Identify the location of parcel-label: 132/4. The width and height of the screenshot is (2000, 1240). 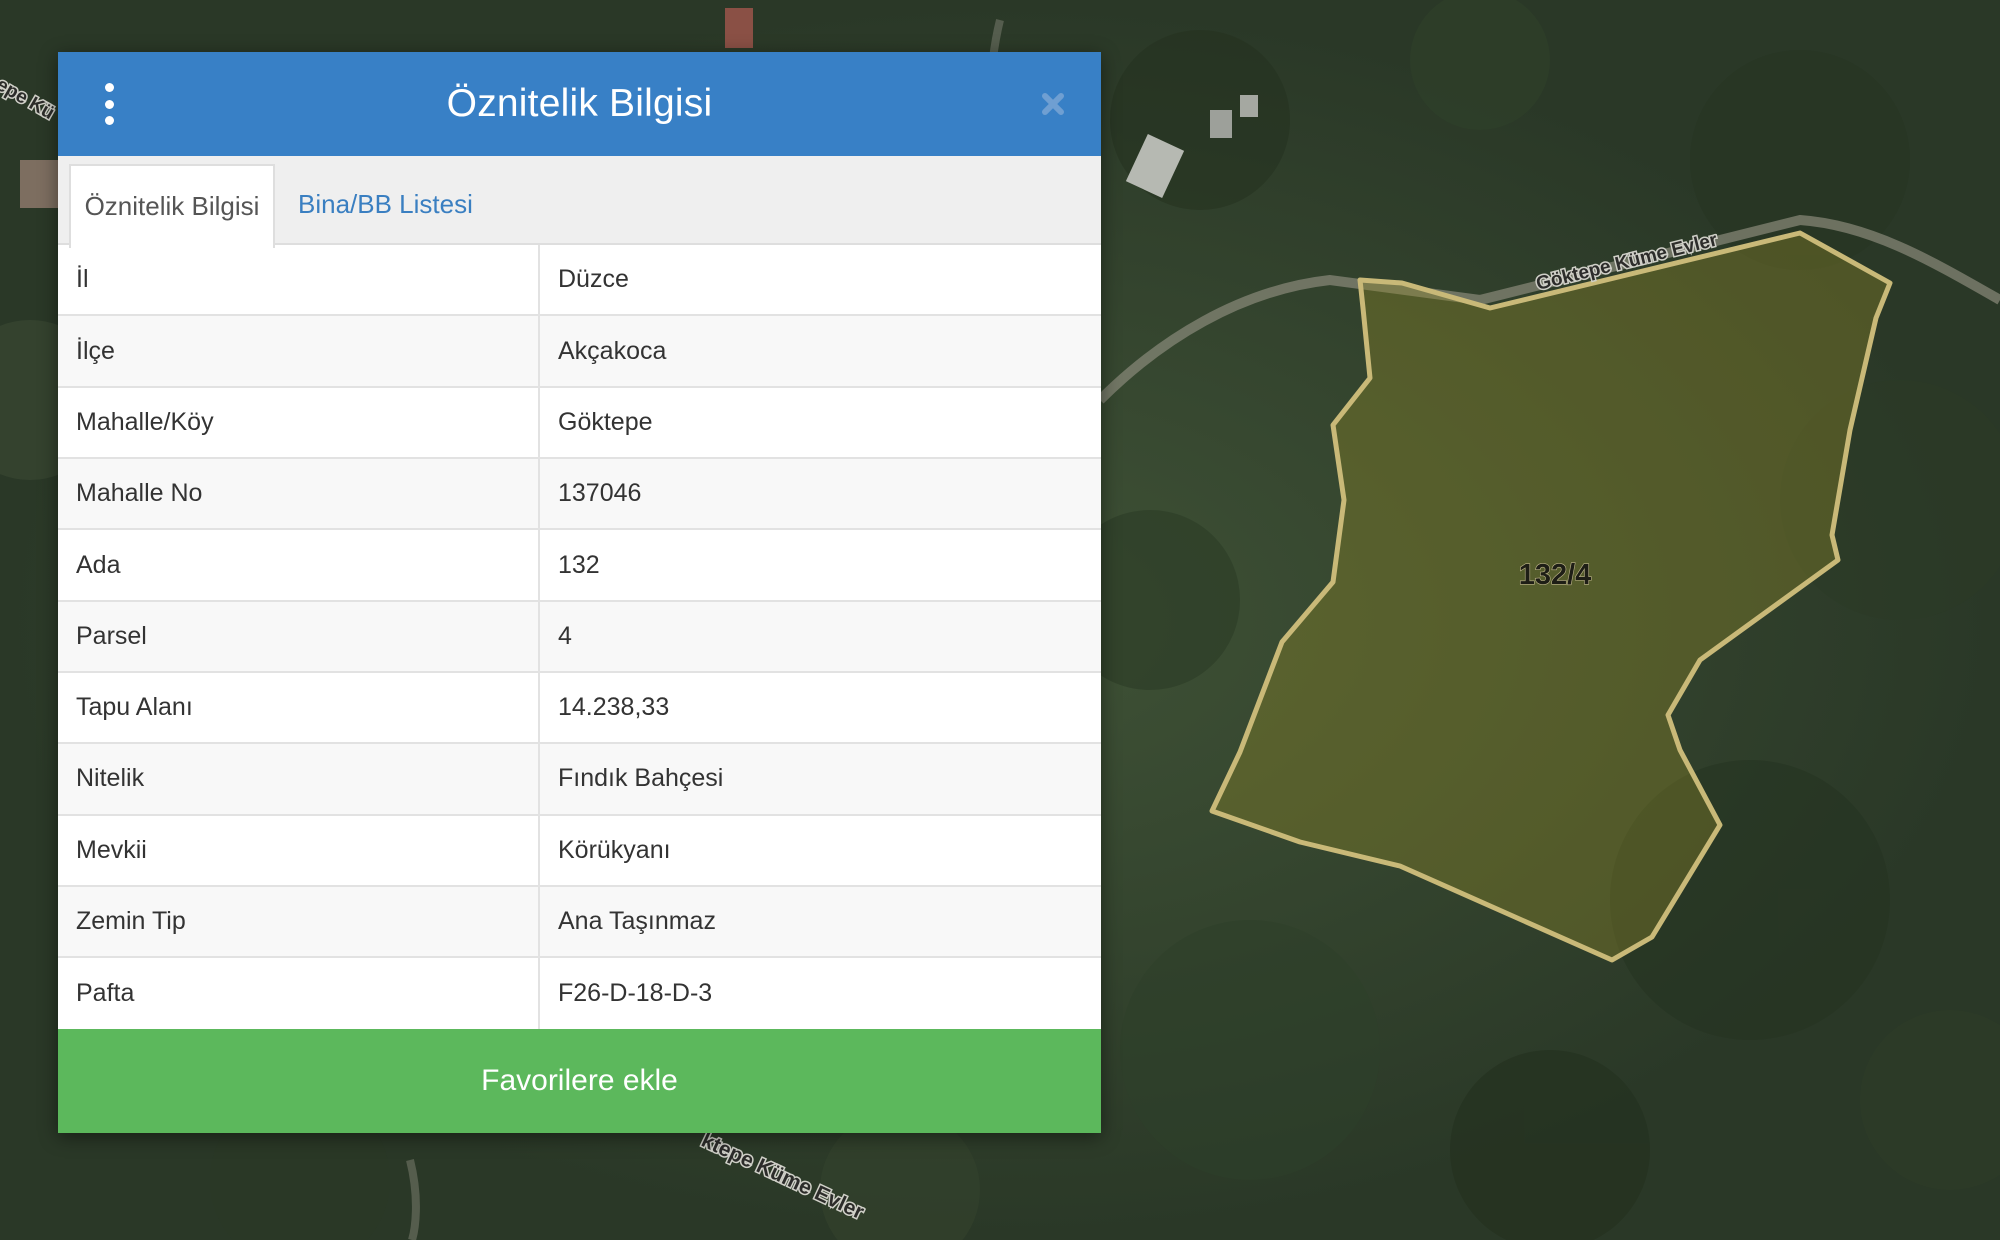
(1555, 575).